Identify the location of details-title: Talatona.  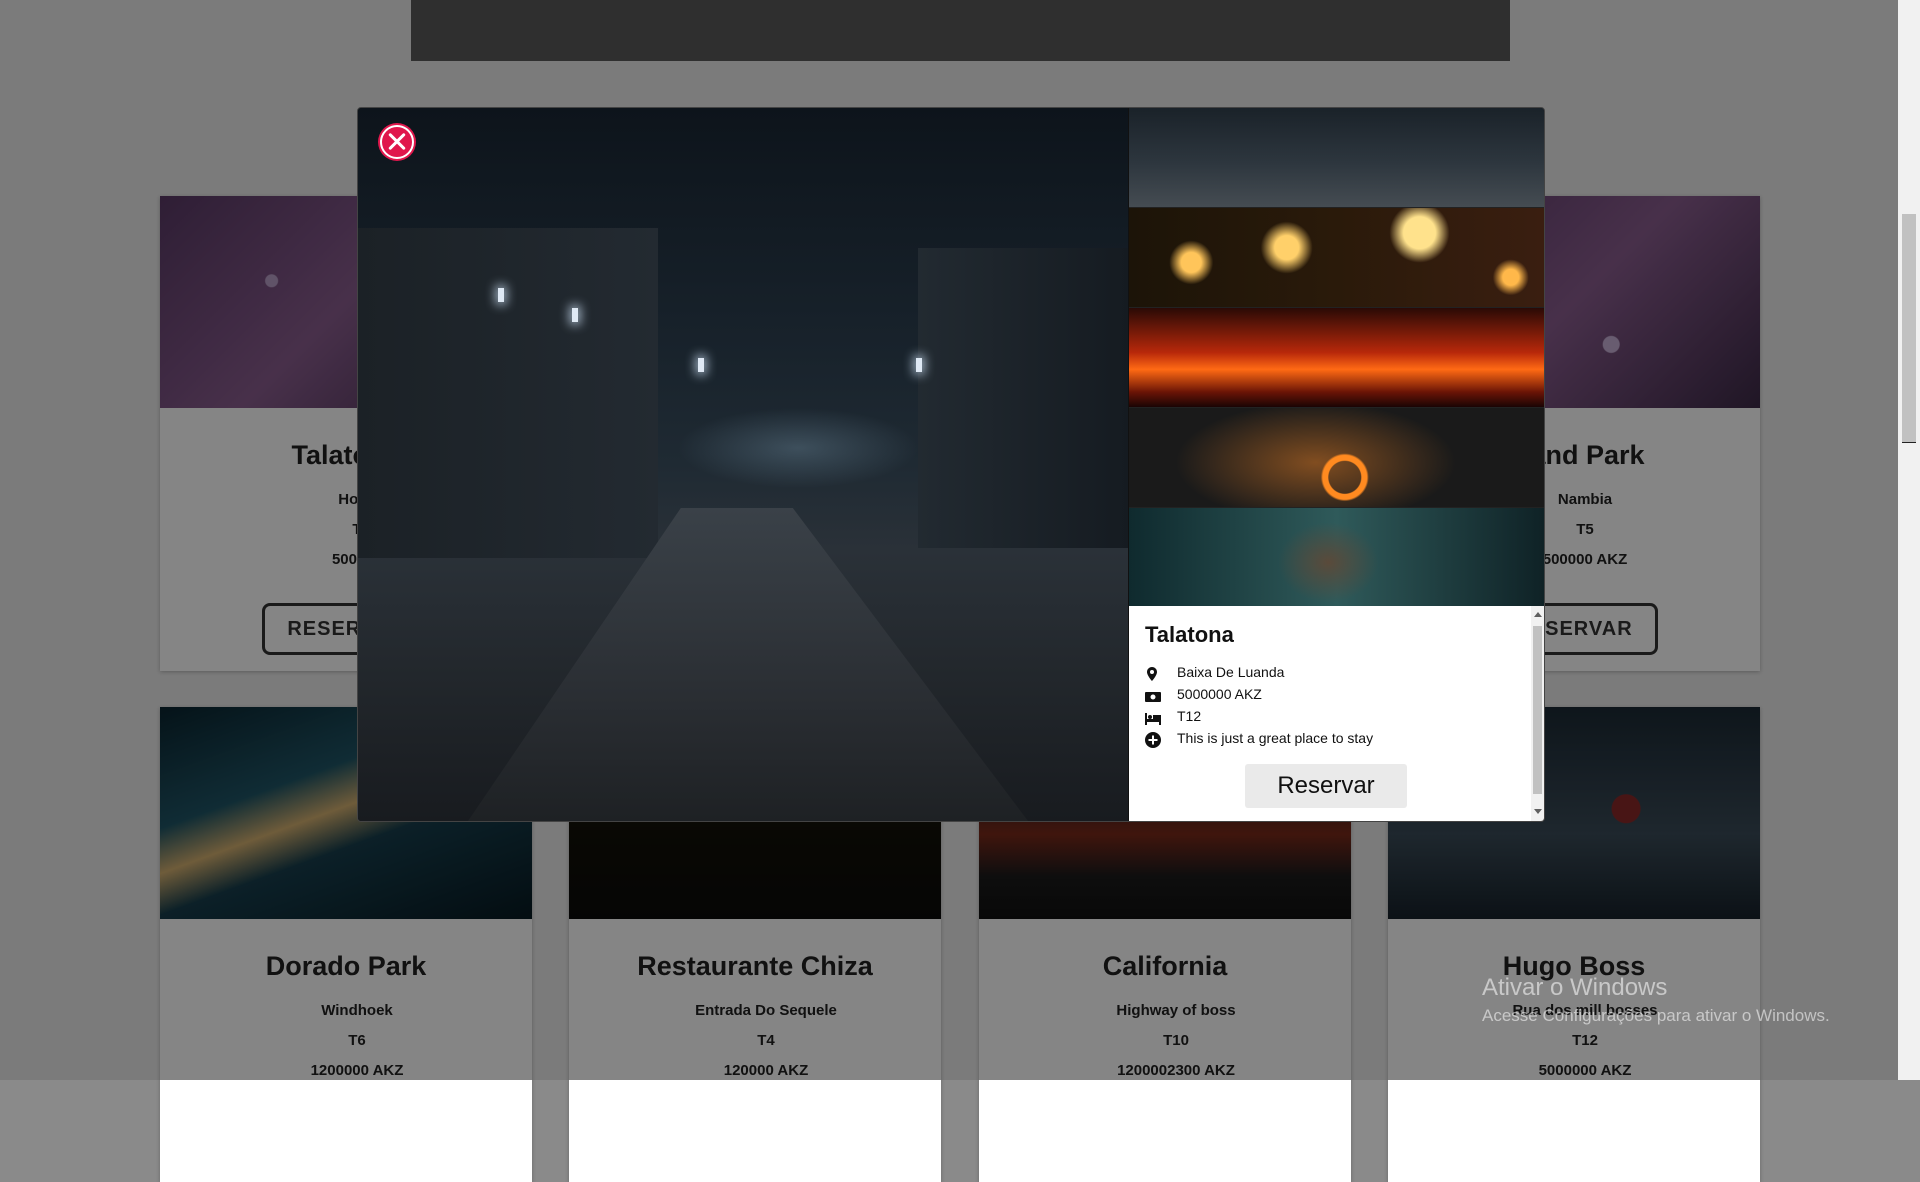
(1189, 634).